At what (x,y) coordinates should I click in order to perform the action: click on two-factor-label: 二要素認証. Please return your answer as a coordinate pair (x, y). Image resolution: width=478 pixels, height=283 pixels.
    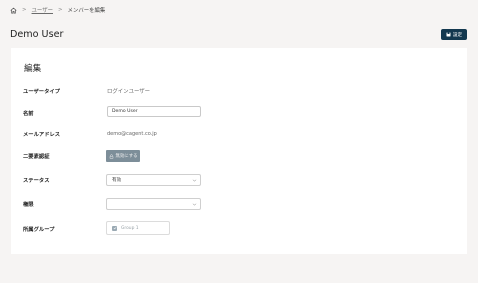
    Looking at the image, I should click on (36, 157).